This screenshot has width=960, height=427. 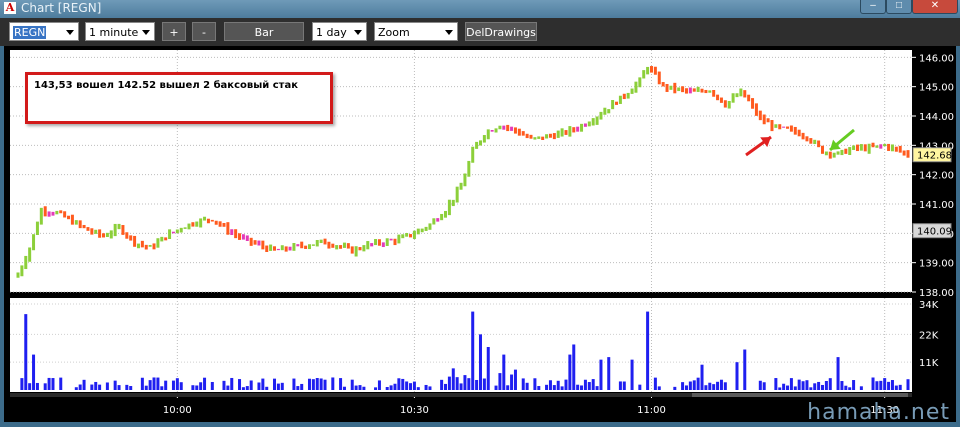 I want to click on last-price-label: 142.68, so click(x=934, y=156).